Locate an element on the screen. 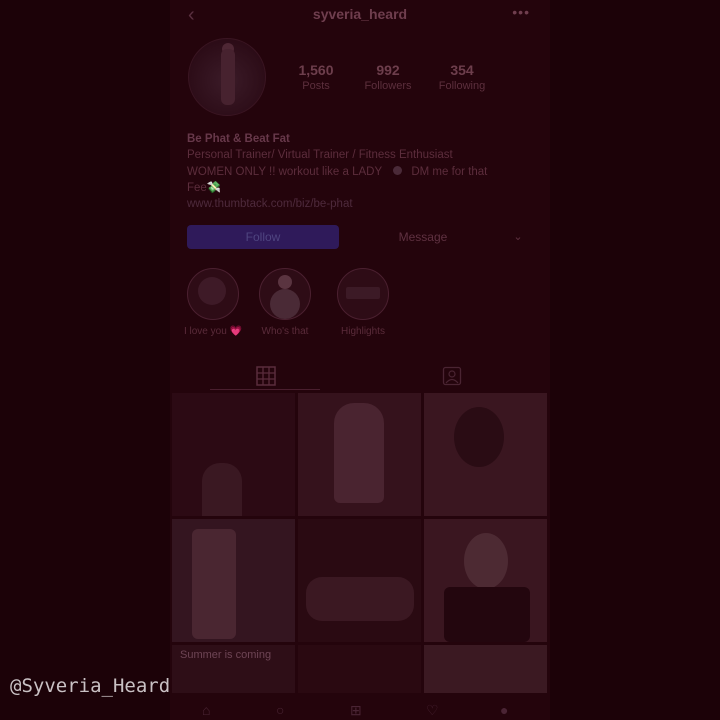  search-icon: ○ is located at coordinates (280, 710).